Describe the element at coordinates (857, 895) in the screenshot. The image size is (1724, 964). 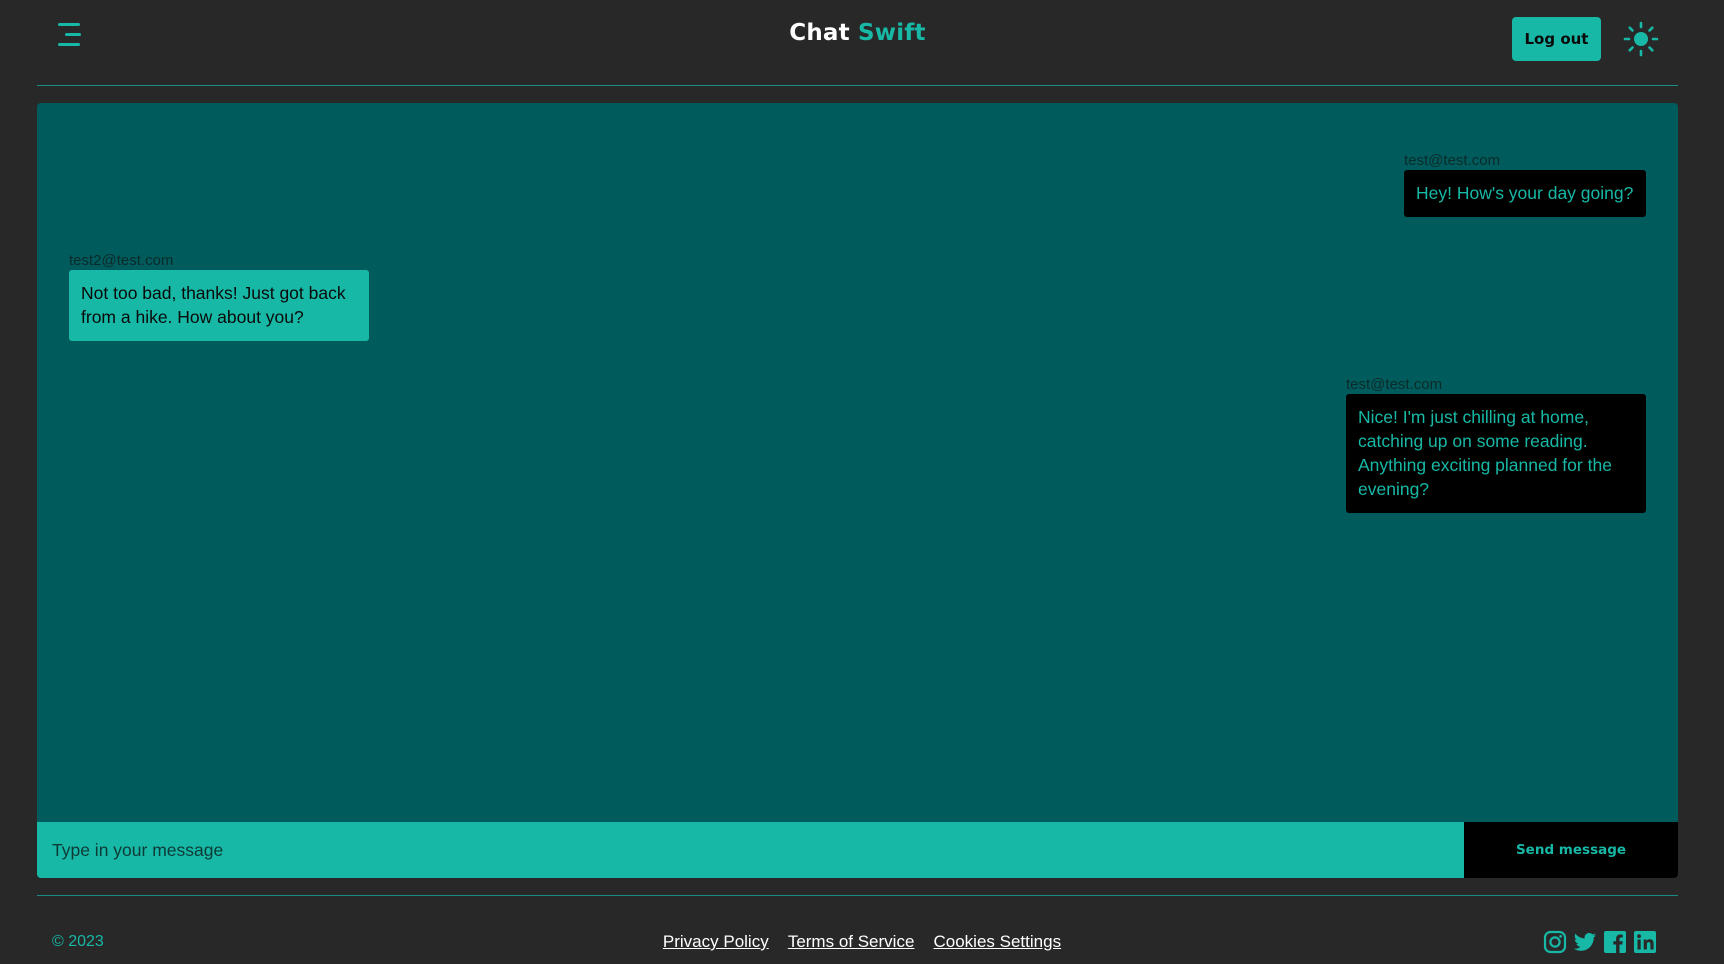
I see `footer-divider` at that location.